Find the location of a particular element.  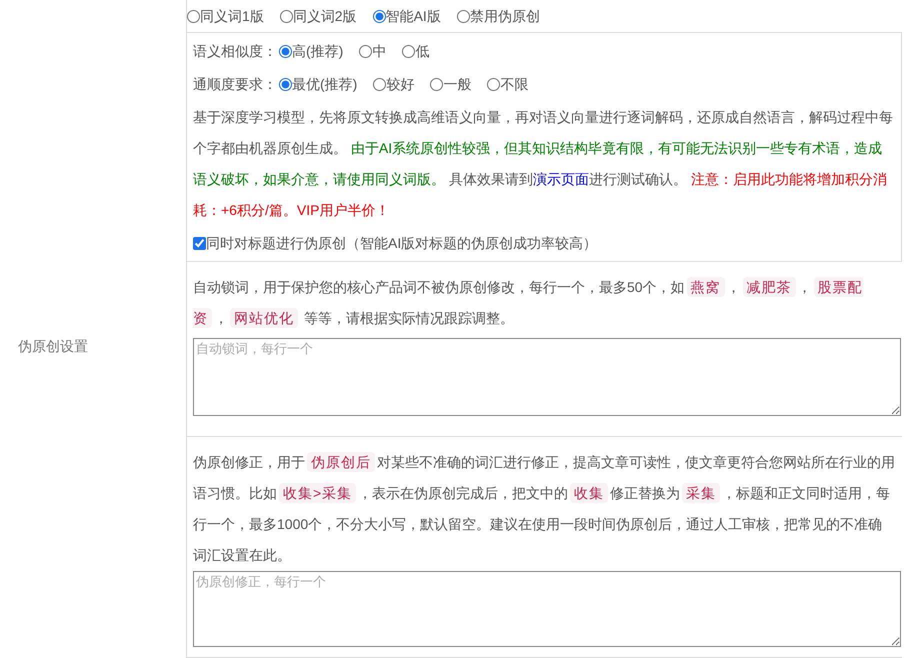

radio-label: 不限 is located at coordinates (514, 84).